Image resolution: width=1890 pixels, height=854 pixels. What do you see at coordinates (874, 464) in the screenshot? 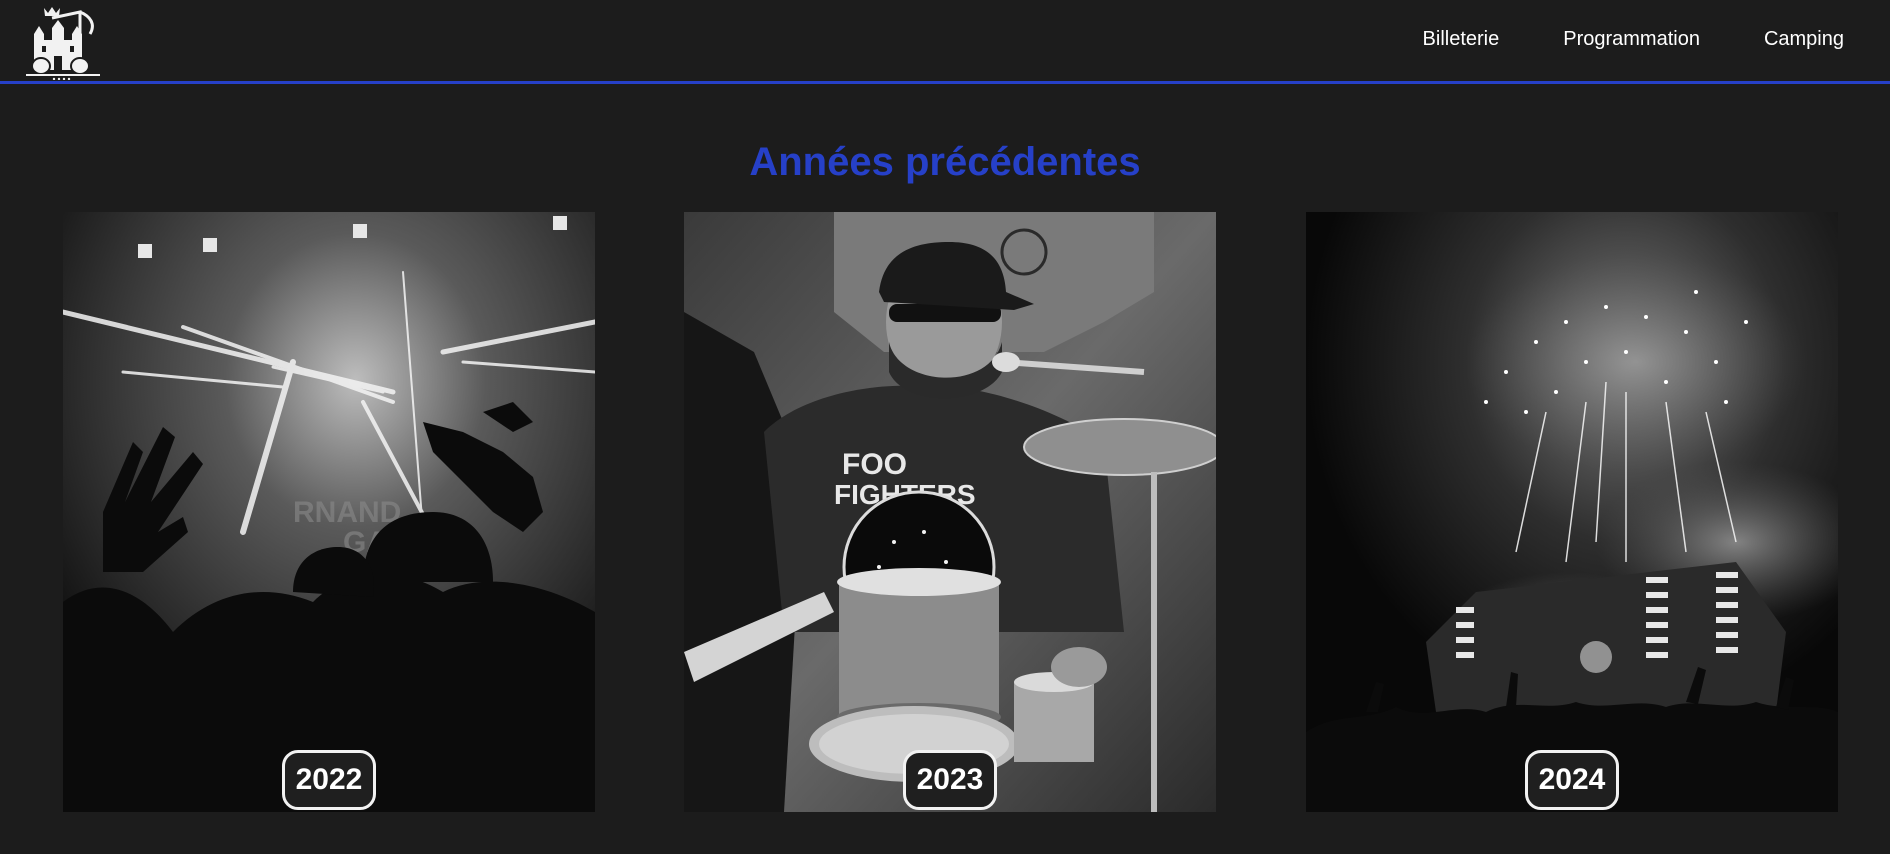
I see `svg-text: FOO` at bounding box center [874, 464].